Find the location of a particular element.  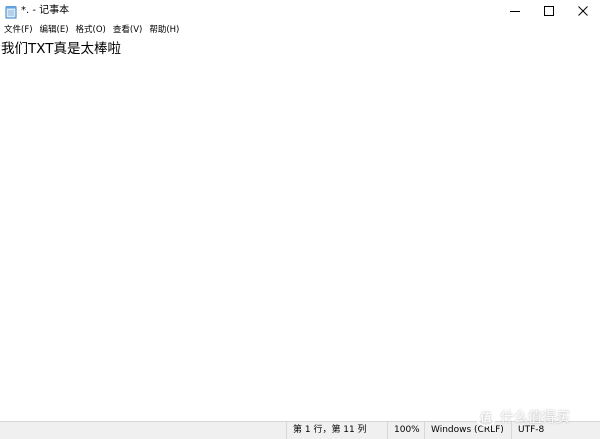

menu-help: 帮助(H) is located at coordinates (164, 30).